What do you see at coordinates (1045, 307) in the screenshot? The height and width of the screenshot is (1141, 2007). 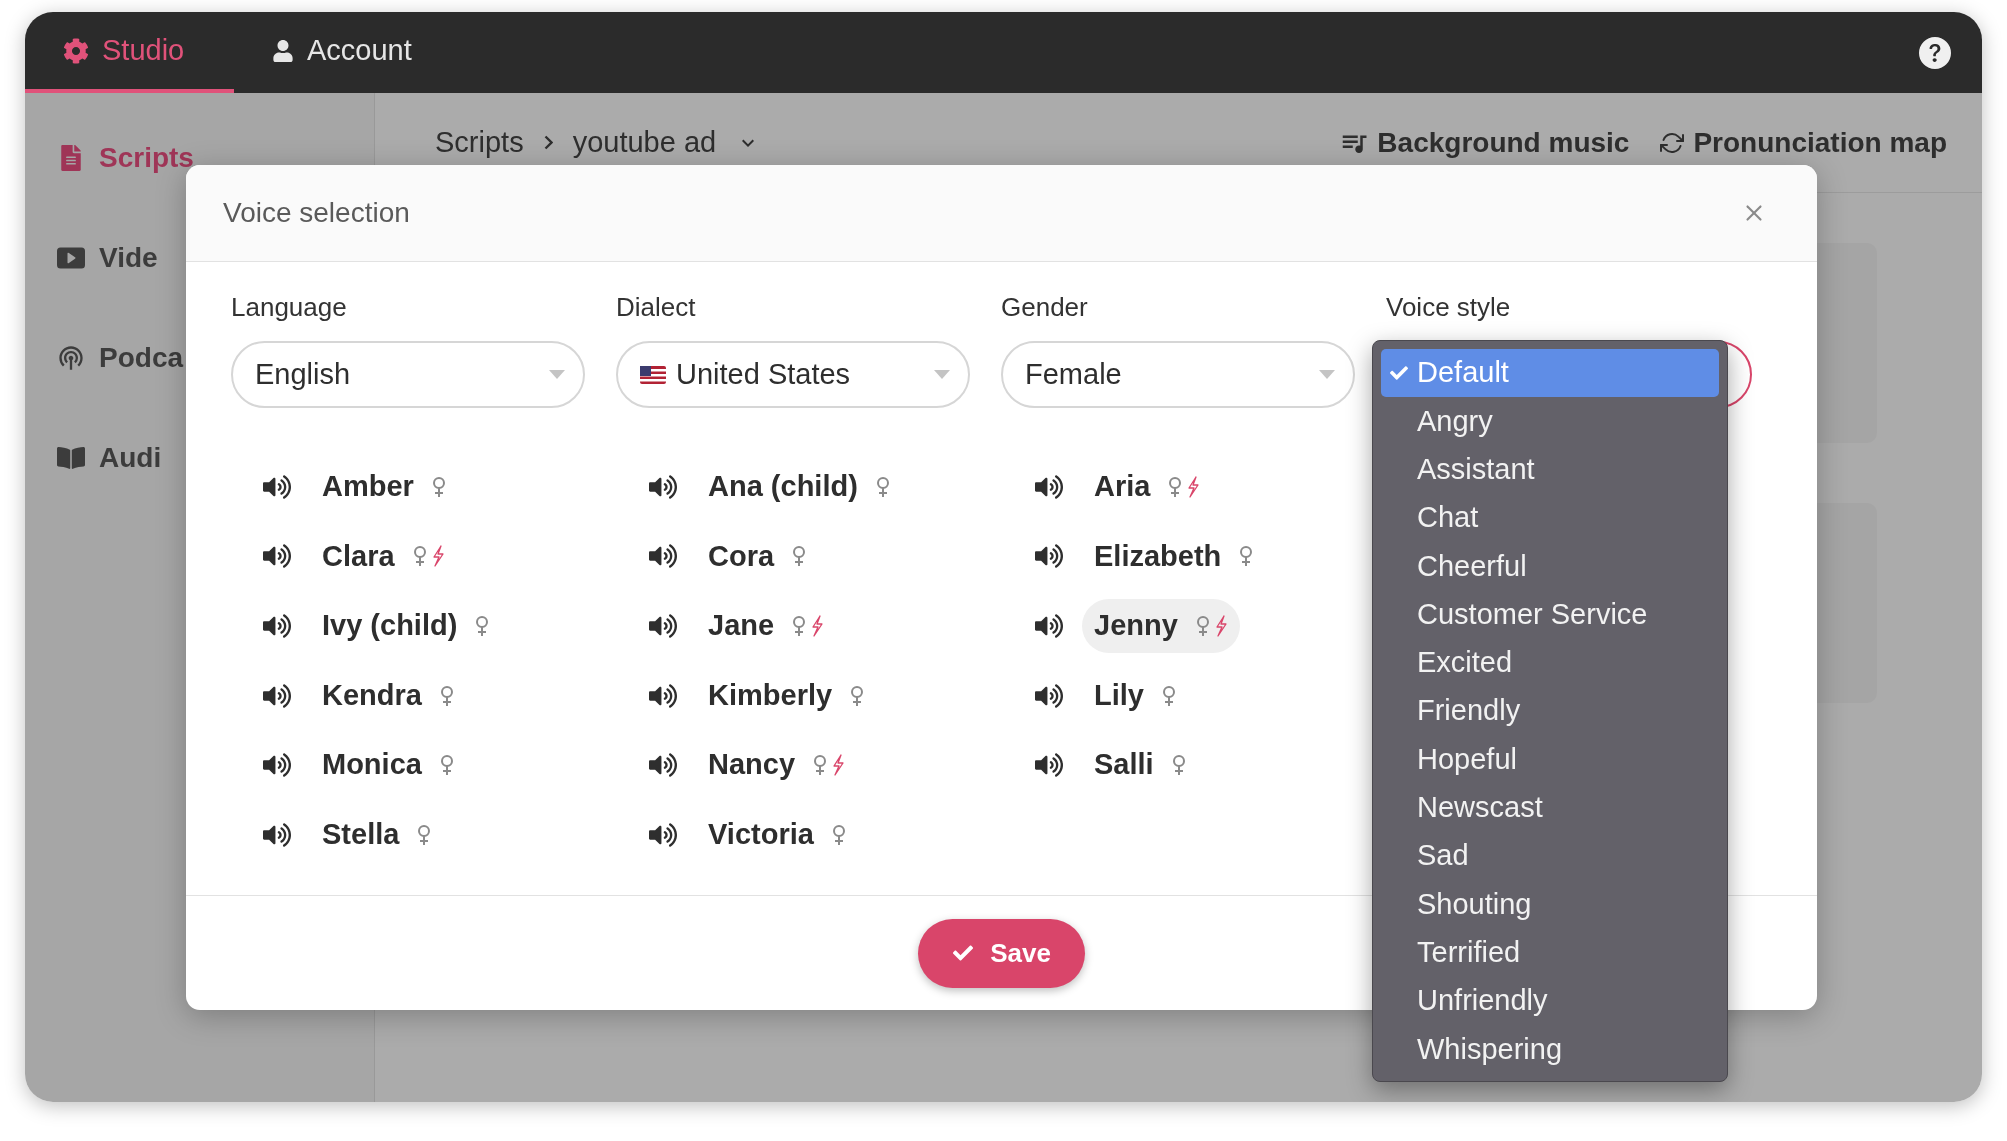 I see `field-label: Gender` at bounding box center [1045, 307].